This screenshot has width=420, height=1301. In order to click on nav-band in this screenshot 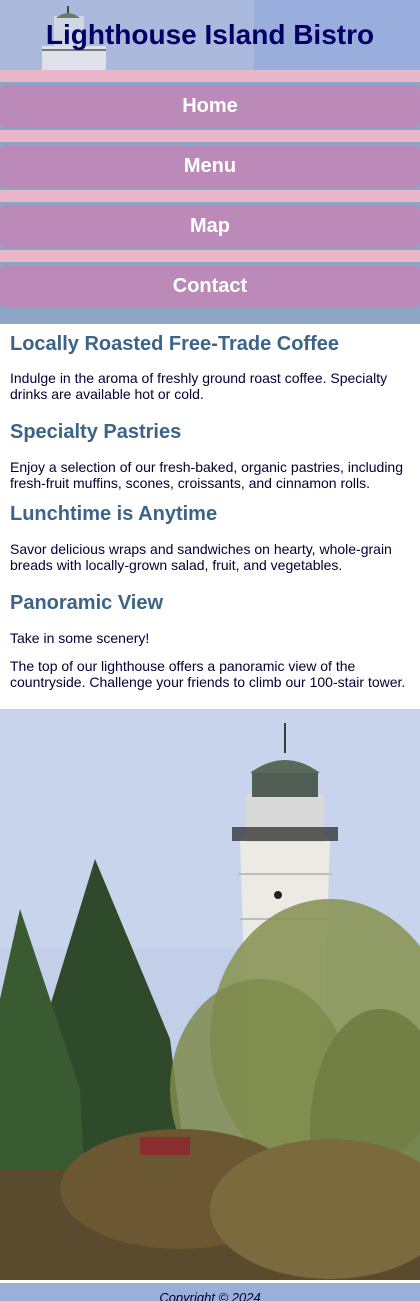, I will do `click(210, 317)`.